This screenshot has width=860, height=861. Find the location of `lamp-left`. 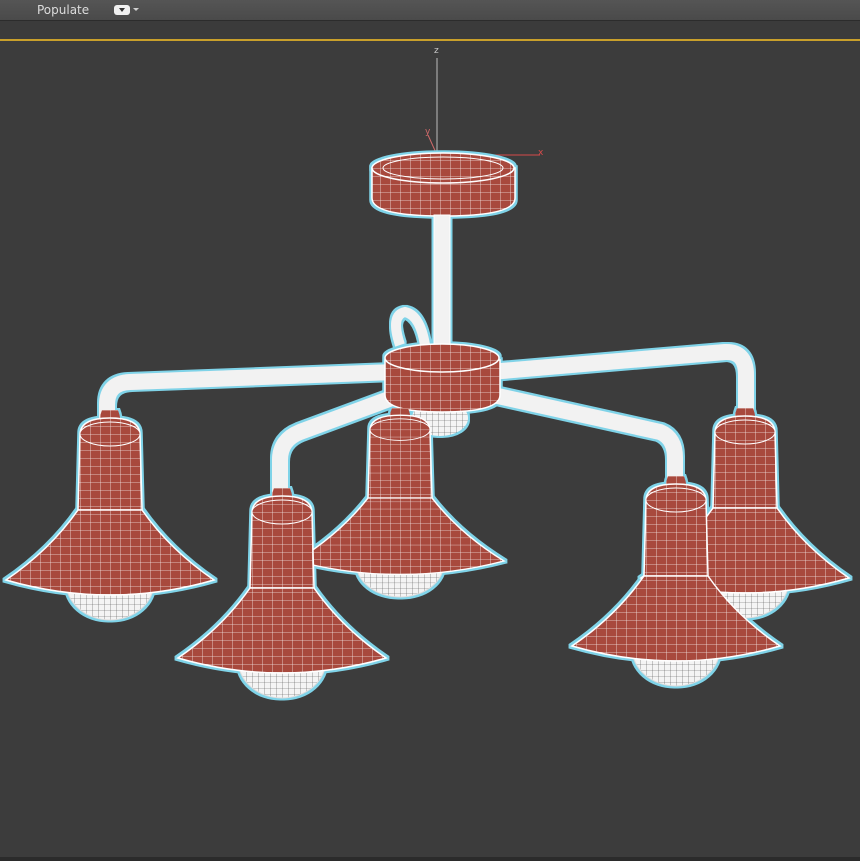

lamp-left is located at coordinates (110, 515).